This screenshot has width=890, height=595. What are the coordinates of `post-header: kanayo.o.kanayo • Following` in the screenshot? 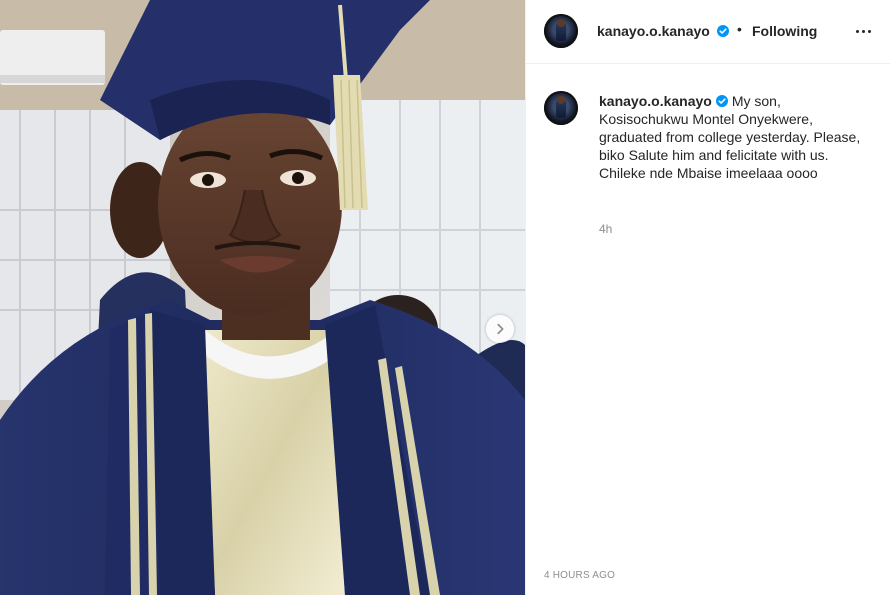 It's located at (708, 32).